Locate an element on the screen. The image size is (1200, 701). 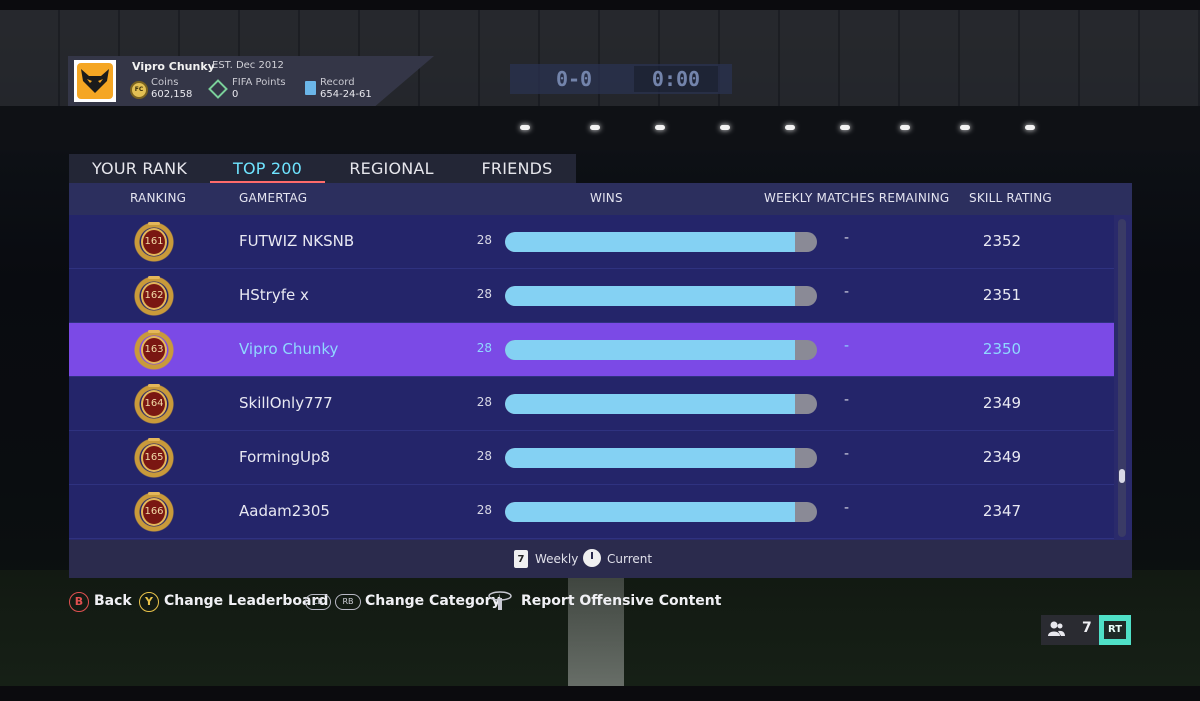
rank-medal-icon: 163 is located at coordinates (154, 350).